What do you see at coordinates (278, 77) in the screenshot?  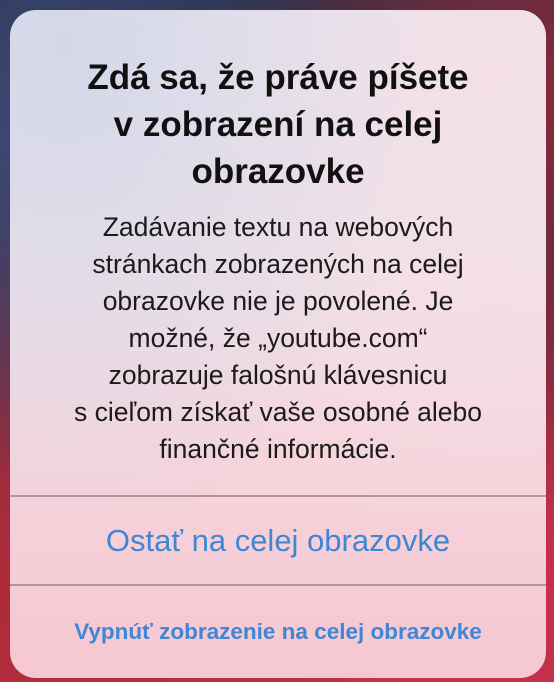 I see `alert-title-line: Zdá sa, že práve píšete` at bounding box center [278, 77].